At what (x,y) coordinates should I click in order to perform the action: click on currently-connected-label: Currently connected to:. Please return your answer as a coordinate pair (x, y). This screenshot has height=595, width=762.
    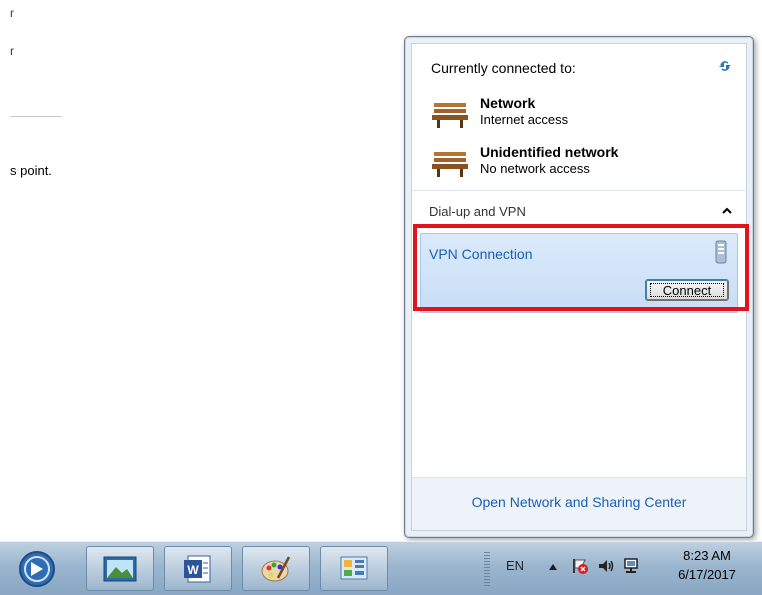
    Looking at the image, I should click on (503, 68).